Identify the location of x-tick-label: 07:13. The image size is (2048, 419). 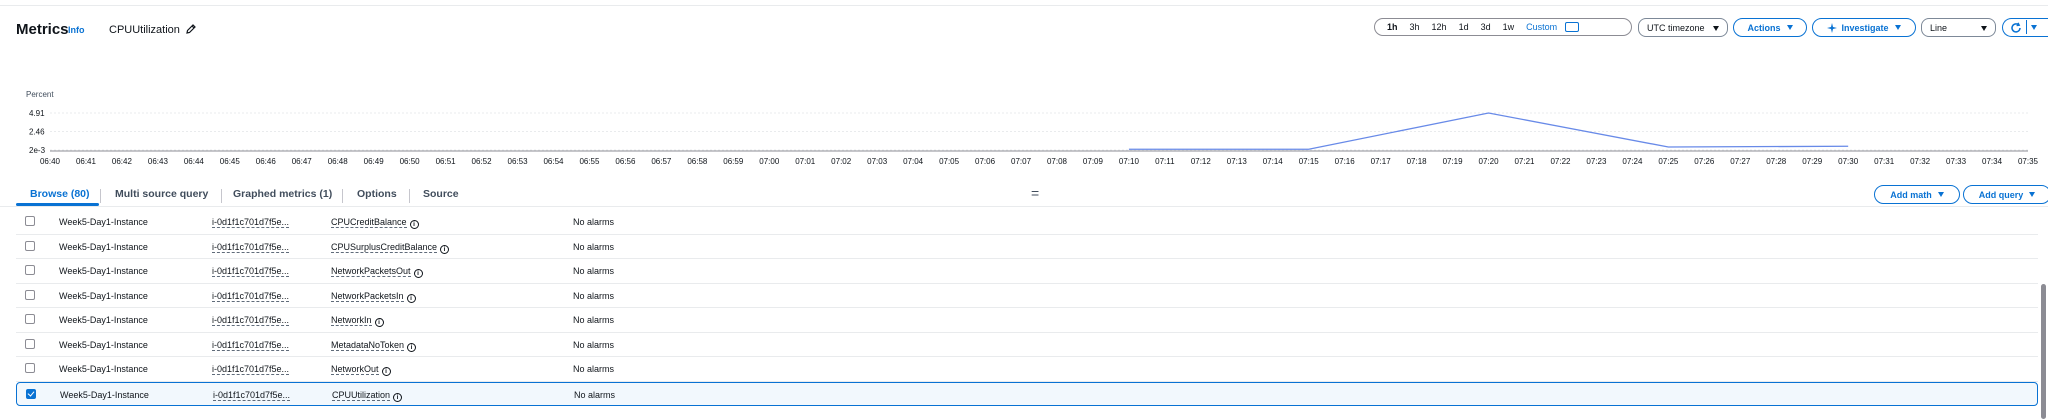
(1237, 161).